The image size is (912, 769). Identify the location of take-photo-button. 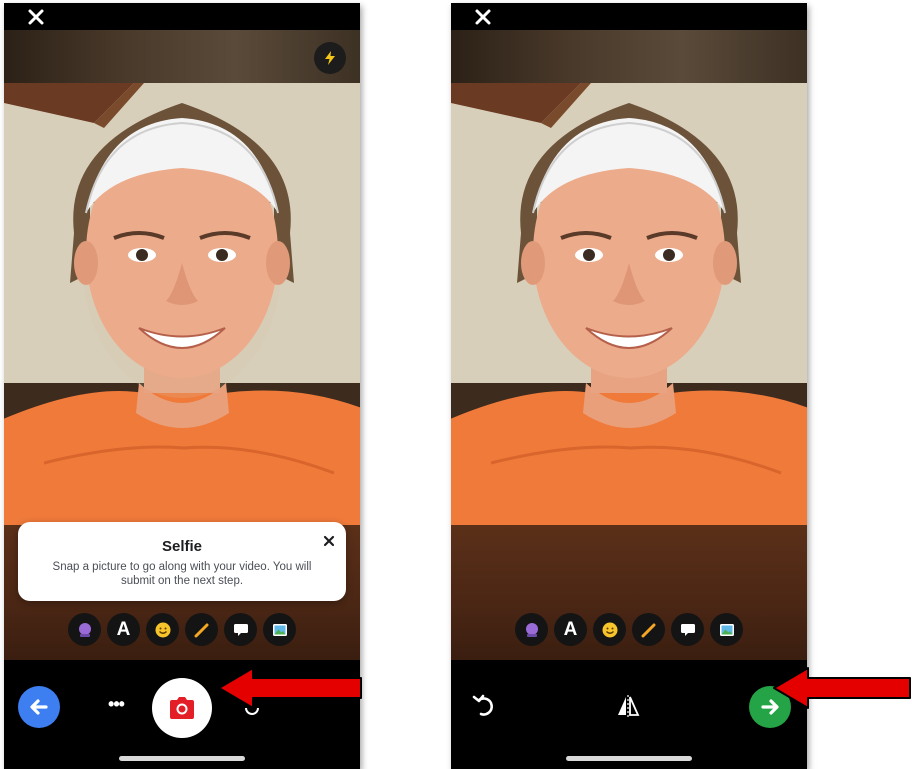
(182, 708).